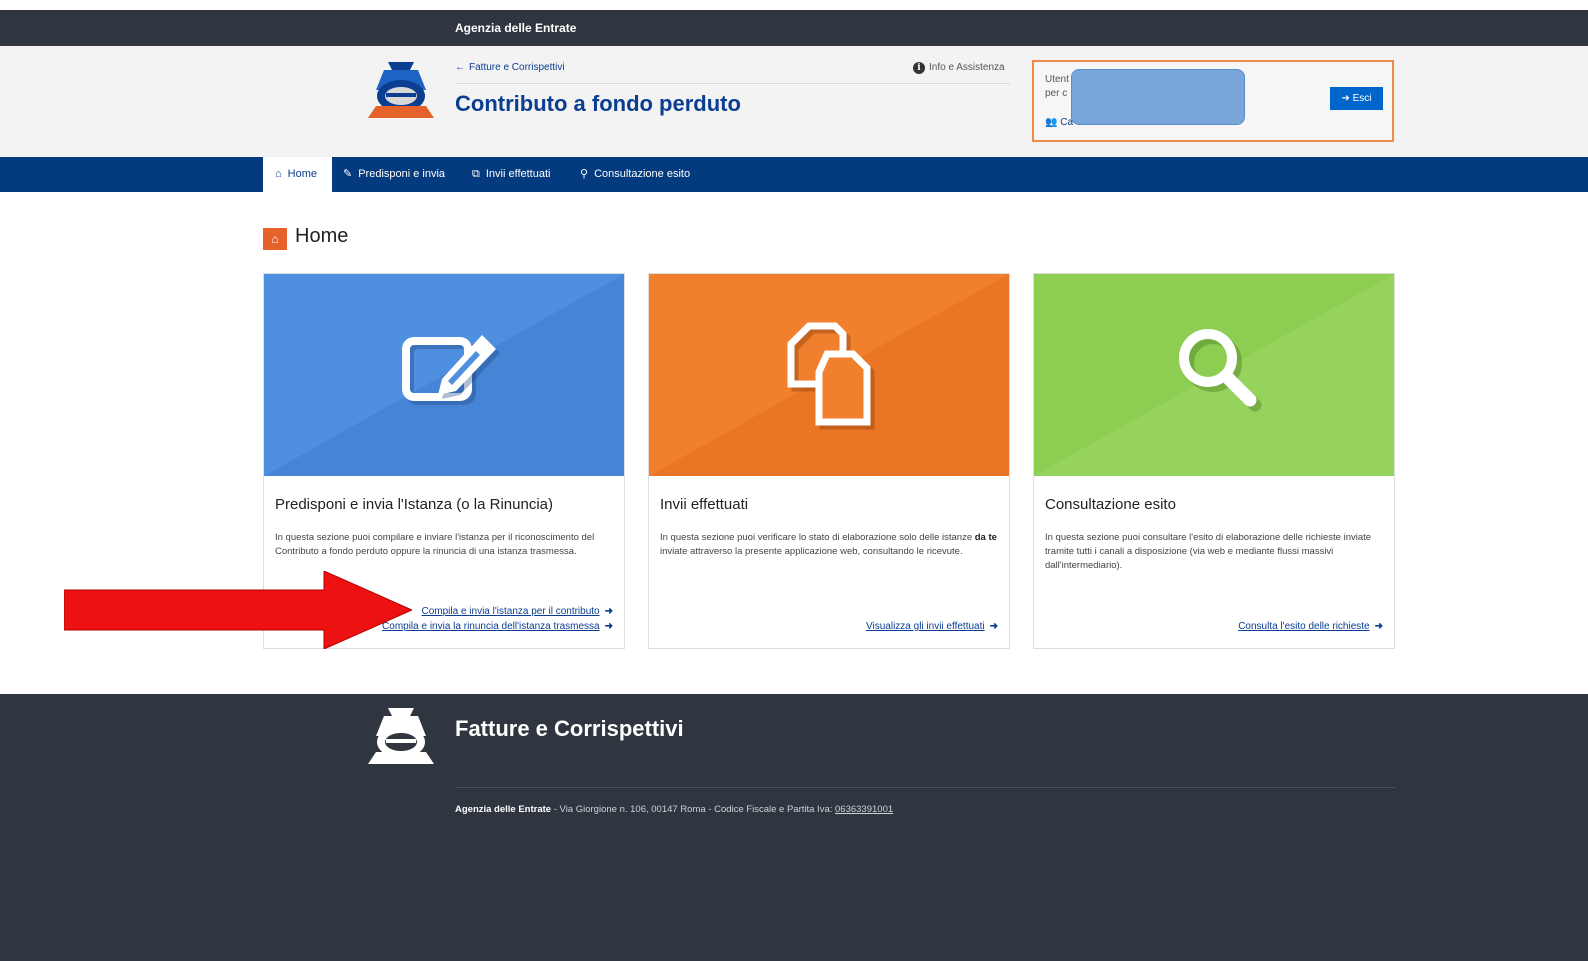  I want to click on back-link-fatture: ← Fatture e Corrispettivi, so click(510, 67).